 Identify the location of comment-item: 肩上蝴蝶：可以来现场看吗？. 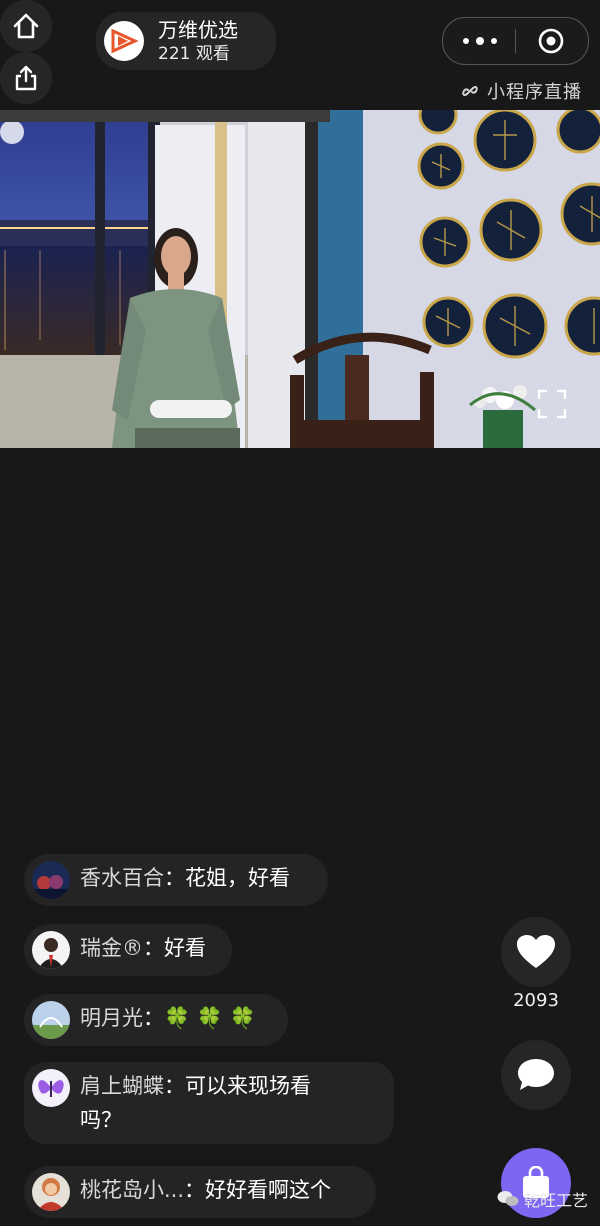
(209, 1103).